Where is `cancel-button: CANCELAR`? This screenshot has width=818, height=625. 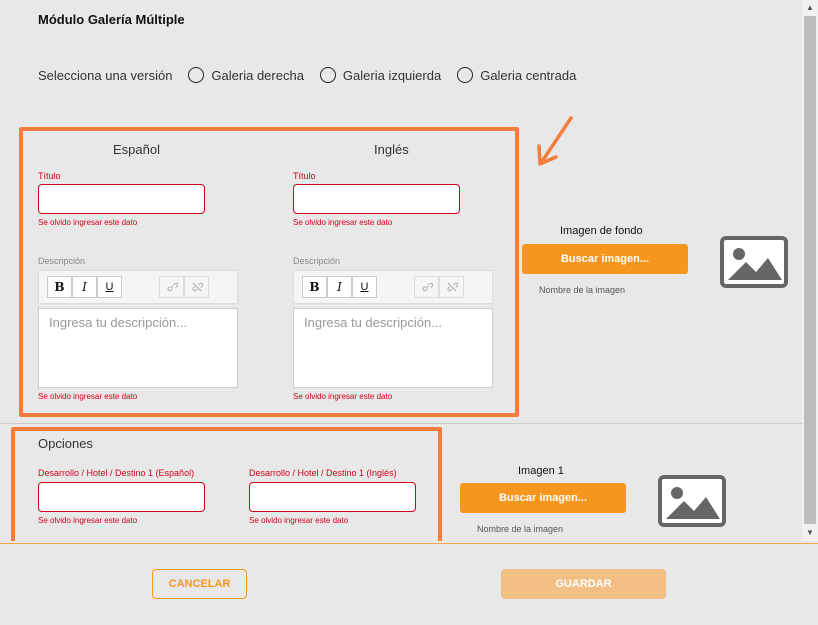
cancel-button: CANCELAR is located at coordinates (199, 584).